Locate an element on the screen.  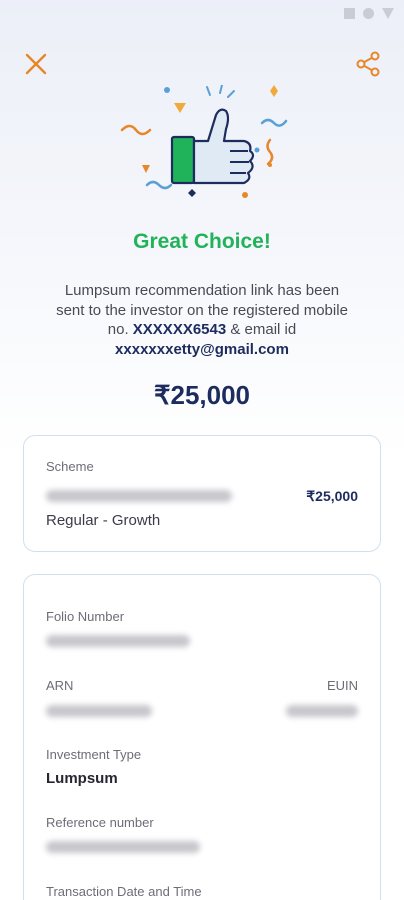
thumbs-up-celebration-icon is located at coordinates (202, 147).